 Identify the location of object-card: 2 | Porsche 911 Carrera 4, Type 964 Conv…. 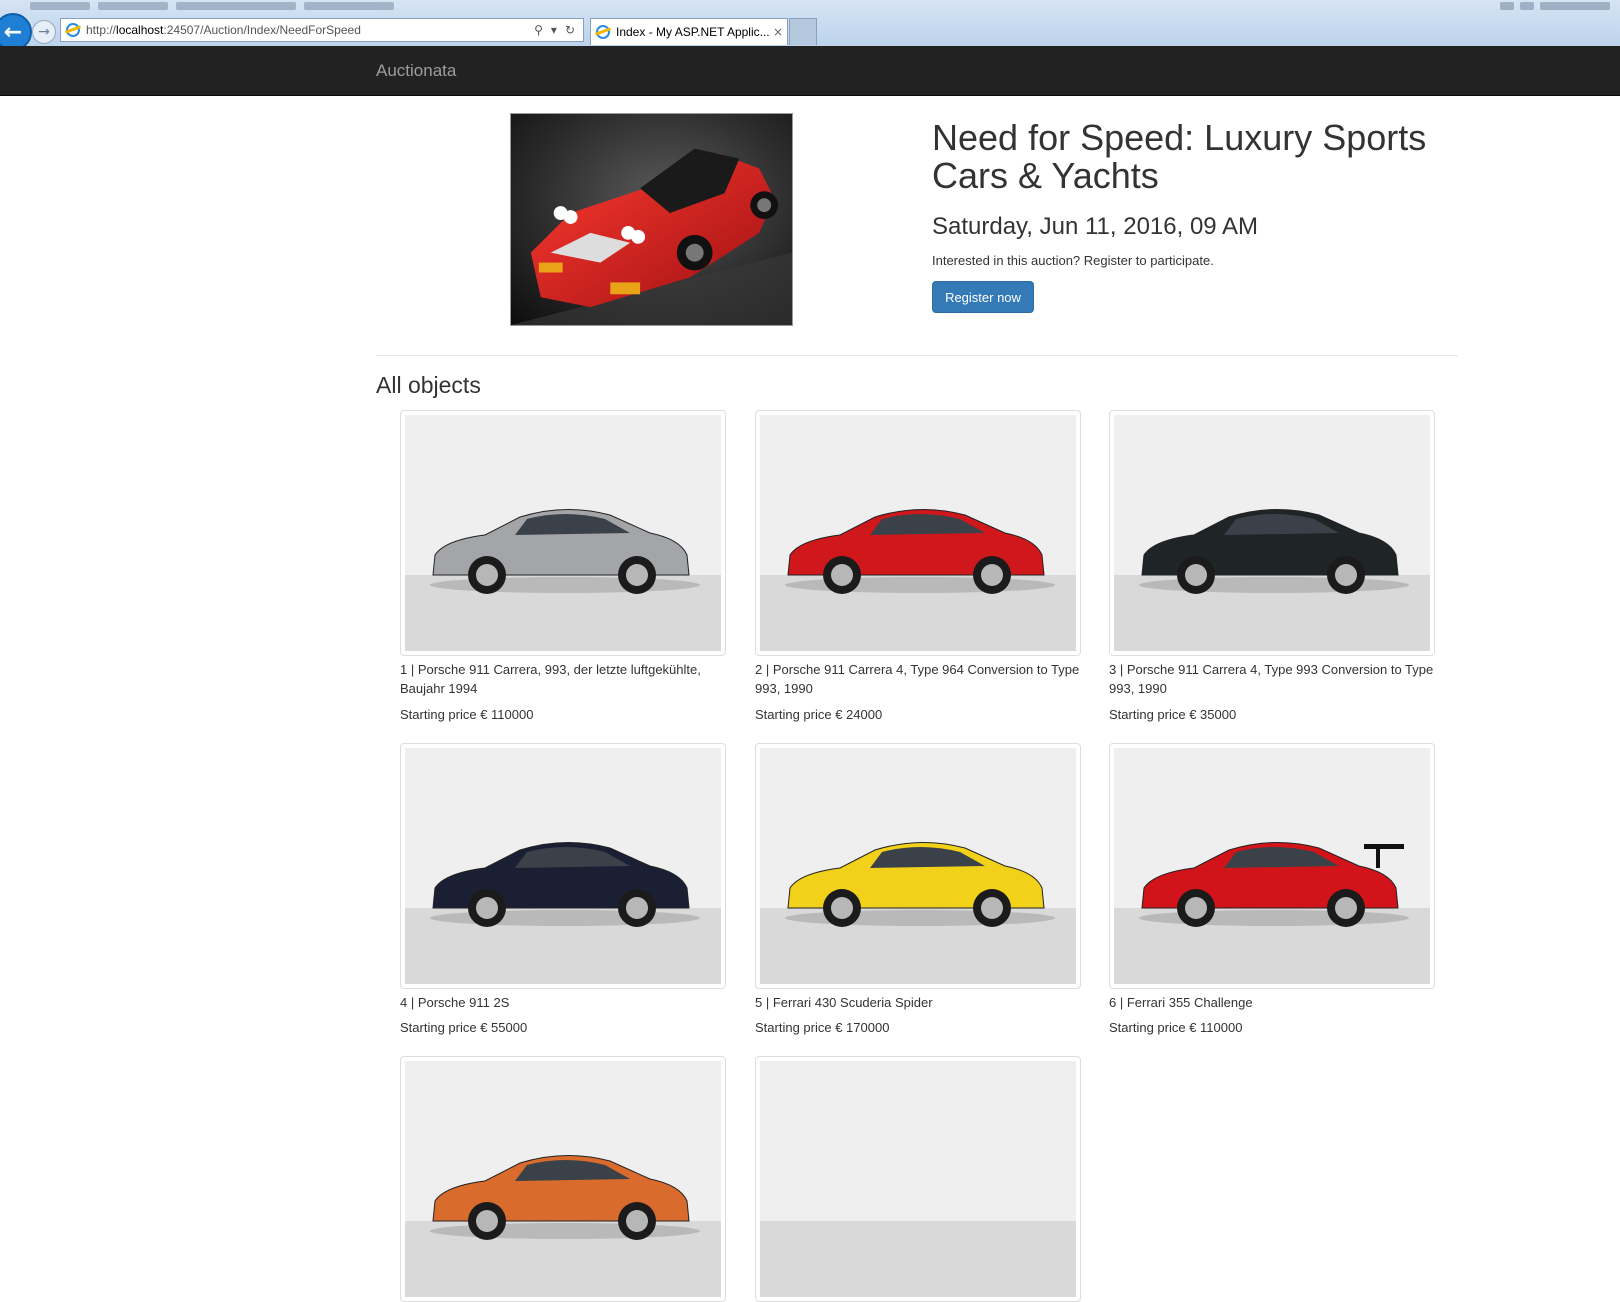
(918, 566).